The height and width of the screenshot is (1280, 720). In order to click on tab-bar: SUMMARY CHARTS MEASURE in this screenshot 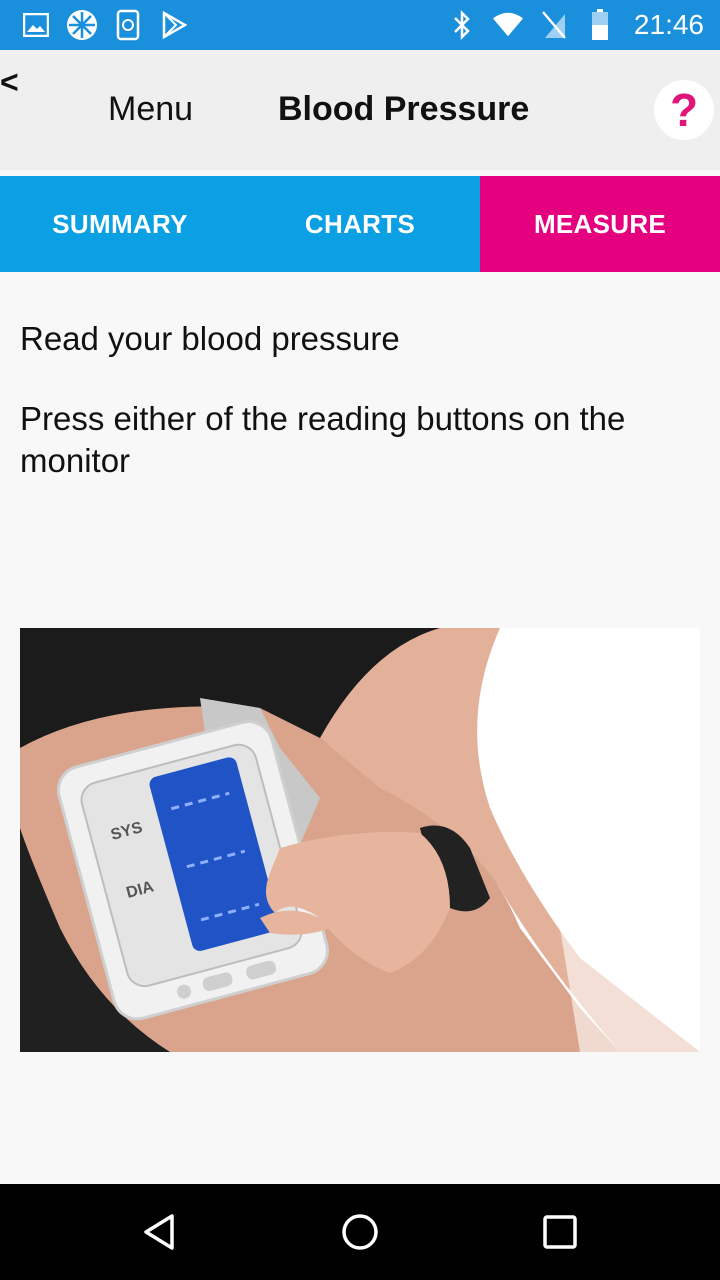, I will do `click(360, 224)`.